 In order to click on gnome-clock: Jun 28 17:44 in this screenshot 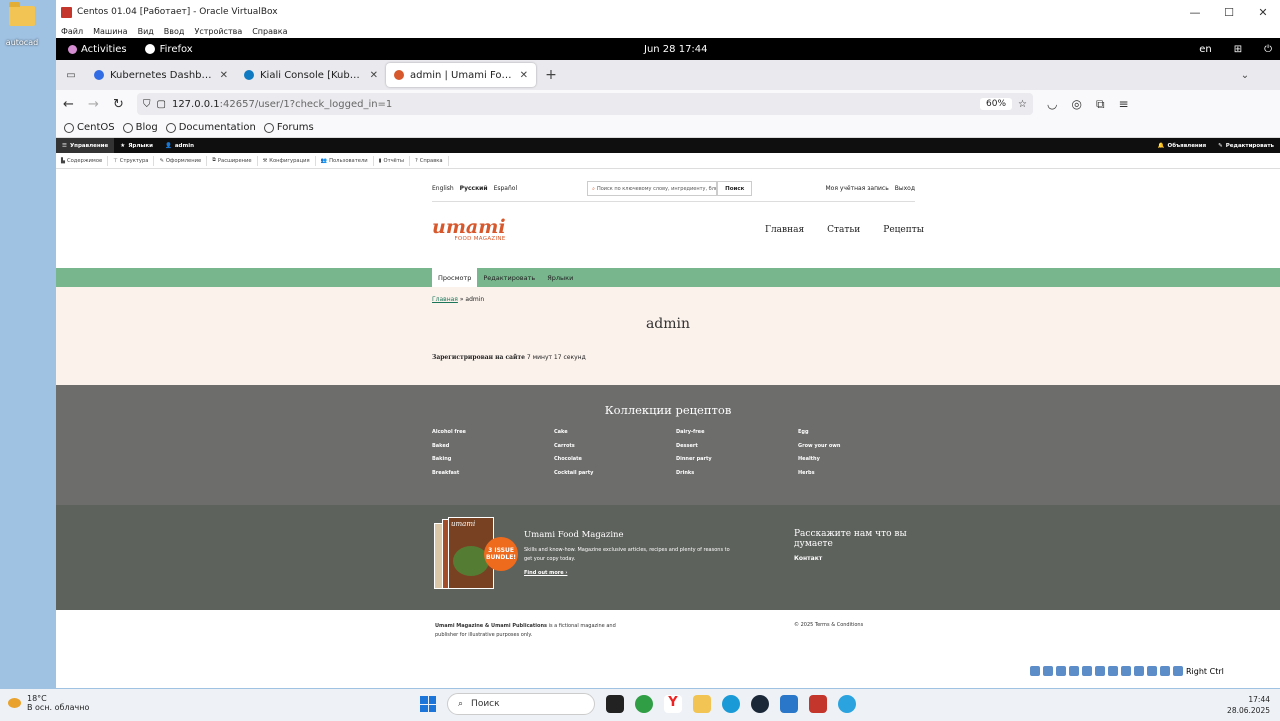, I will do `click(676, 49)`.